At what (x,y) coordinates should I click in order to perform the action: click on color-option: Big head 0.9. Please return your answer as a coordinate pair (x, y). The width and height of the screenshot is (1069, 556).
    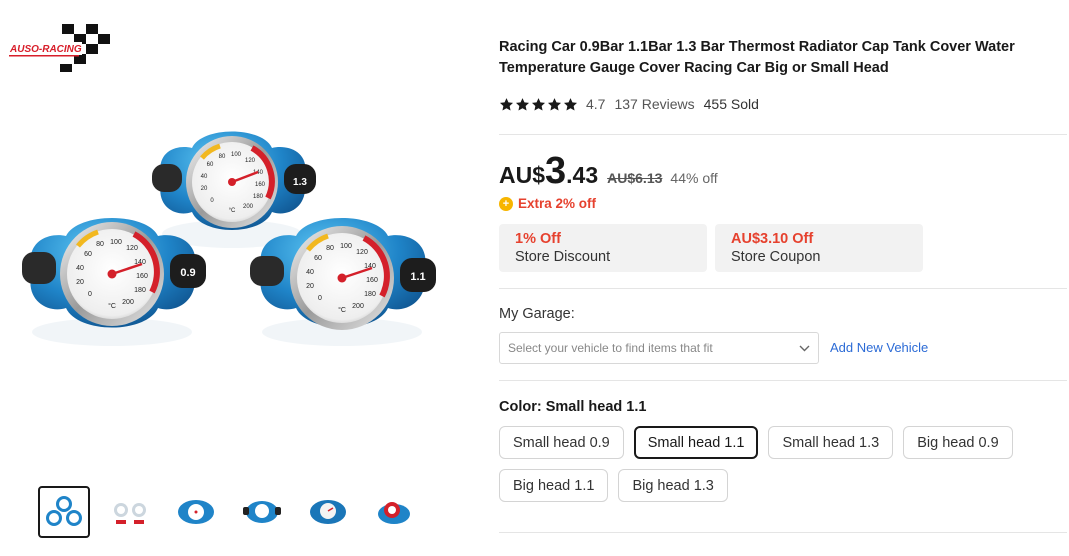
    Looking at the image, I should click on (958, 442).